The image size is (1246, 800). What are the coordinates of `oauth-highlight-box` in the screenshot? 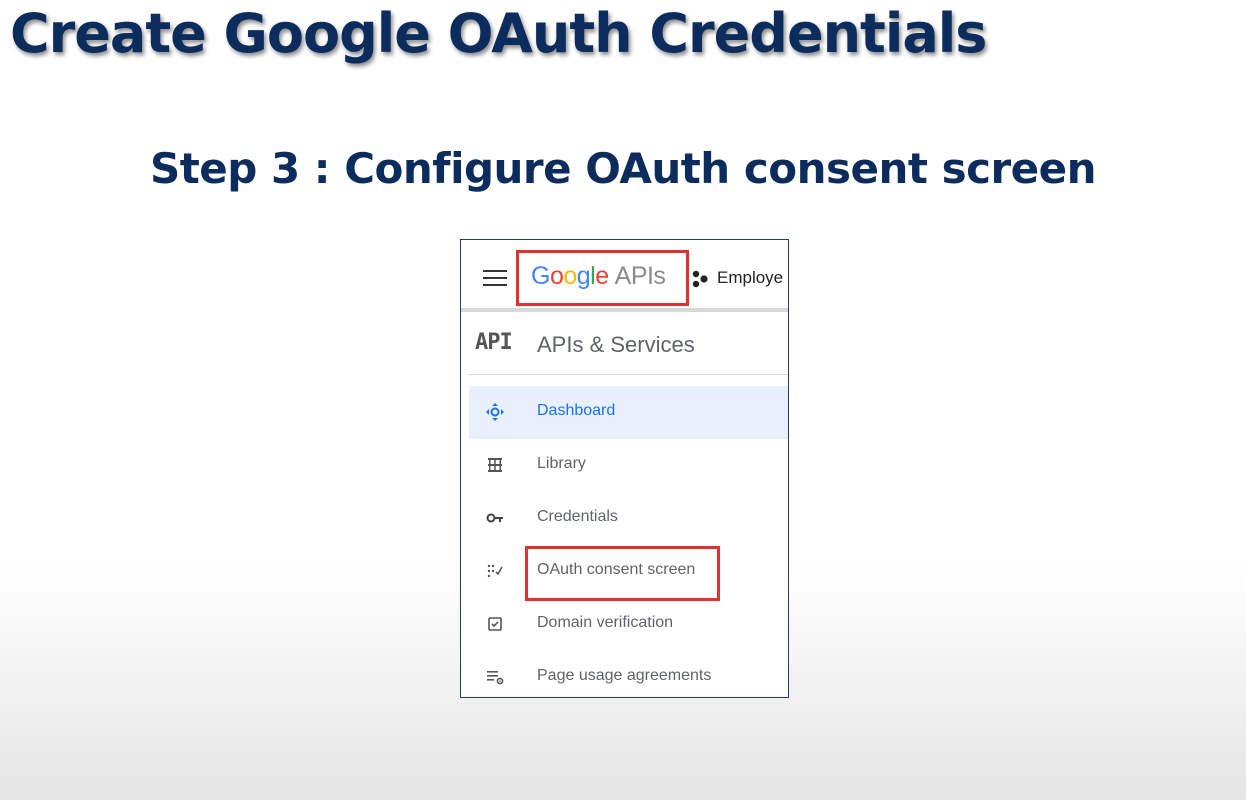 It's located at (622, 573).